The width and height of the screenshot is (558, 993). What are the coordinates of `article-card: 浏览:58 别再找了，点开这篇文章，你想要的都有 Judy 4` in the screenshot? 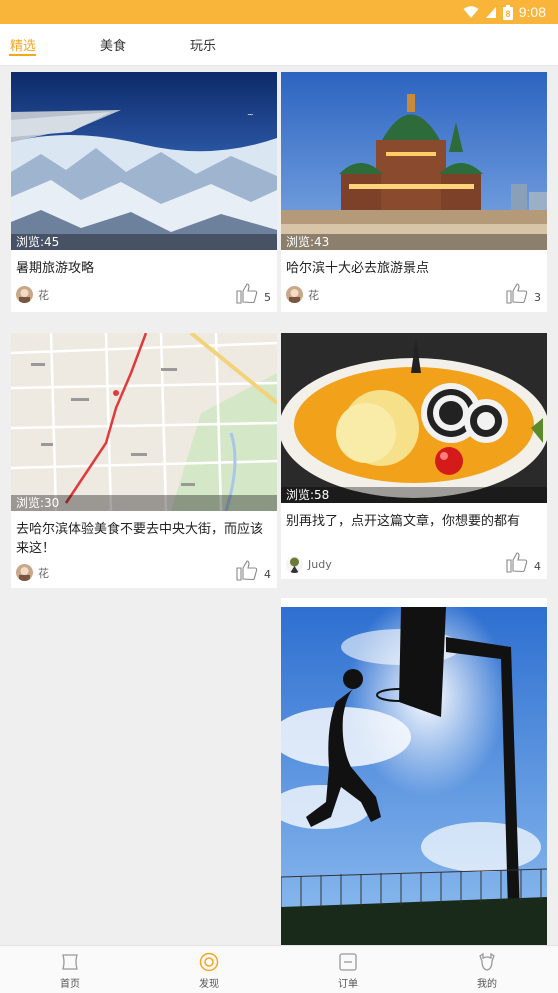 It's located at (414, 456).